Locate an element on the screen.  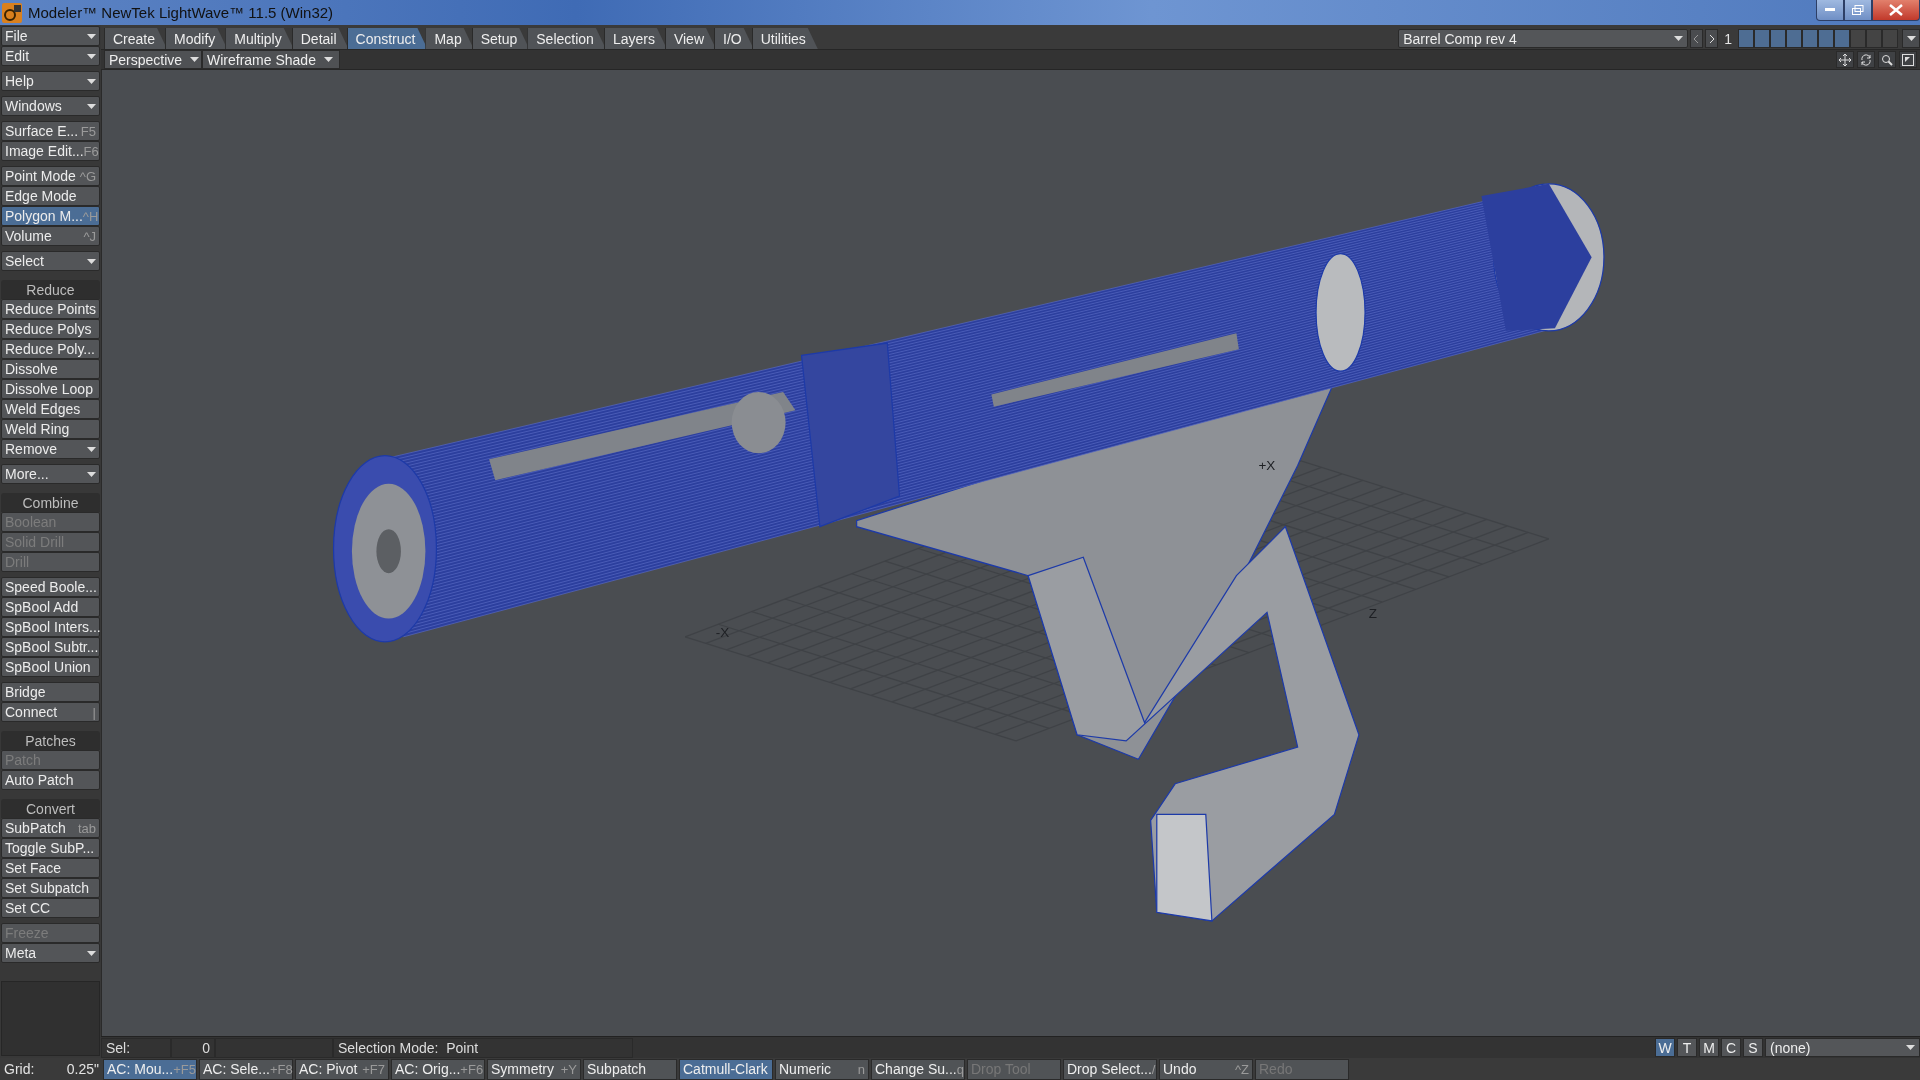
menu-tab: Map is located at coordinates (449, 38).